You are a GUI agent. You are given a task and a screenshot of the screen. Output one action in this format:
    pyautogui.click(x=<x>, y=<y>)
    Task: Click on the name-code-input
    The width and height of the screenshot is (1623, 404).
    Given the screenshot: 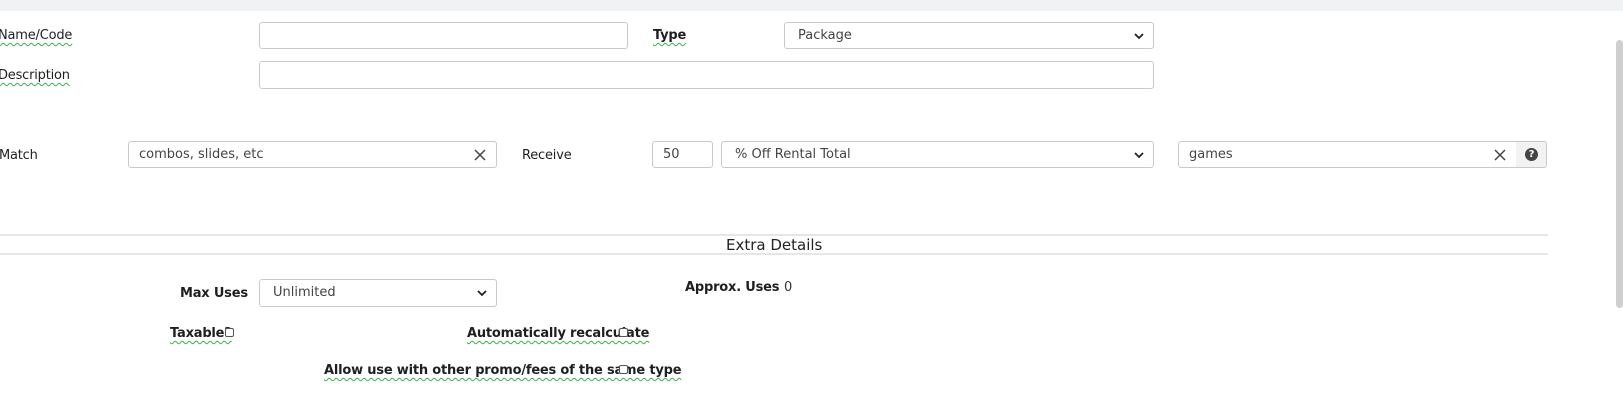 What is the action you would take?
    pyautogui.click(x=443, y=35)
    